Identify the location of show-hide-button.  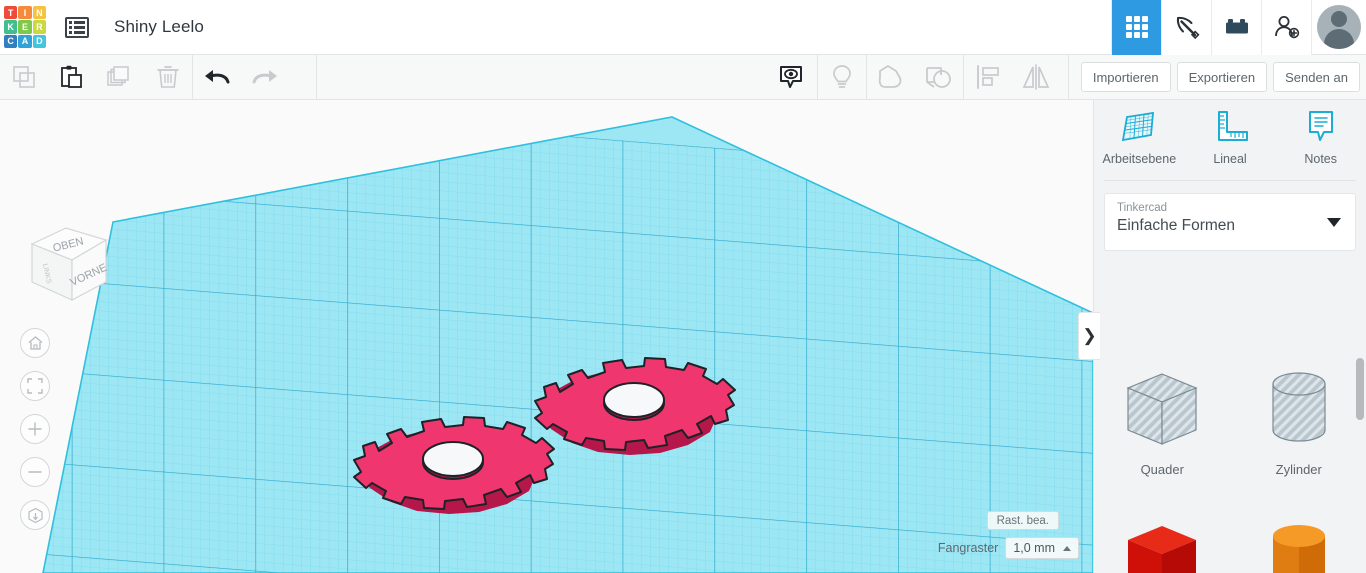
(791, 77).